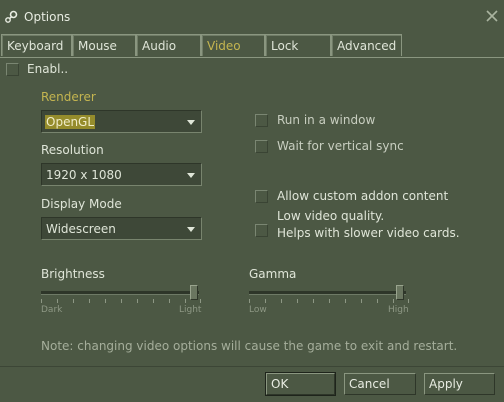 Image resolution: width=504 pixels, height=402 pixels. I want to click on brightness-ticks, so click(121, 301).